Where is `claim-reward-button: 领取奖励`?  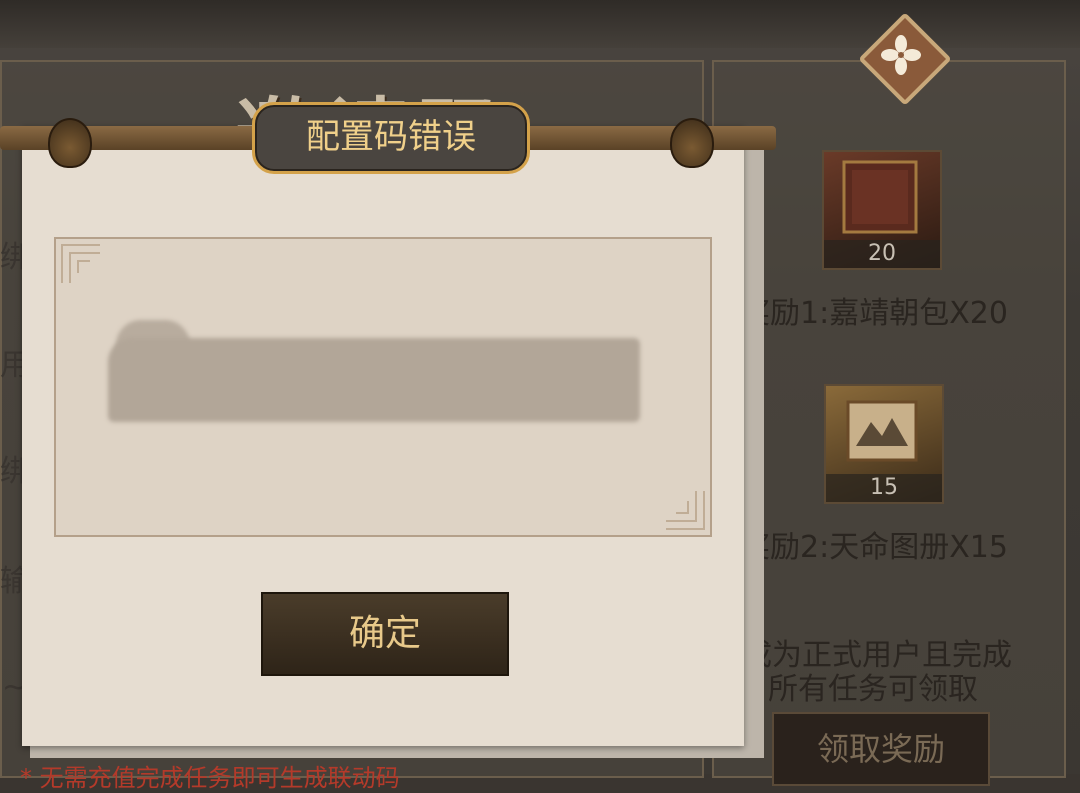
claim-reward-button: 领取奖励 is located at coordinates (881, 749).